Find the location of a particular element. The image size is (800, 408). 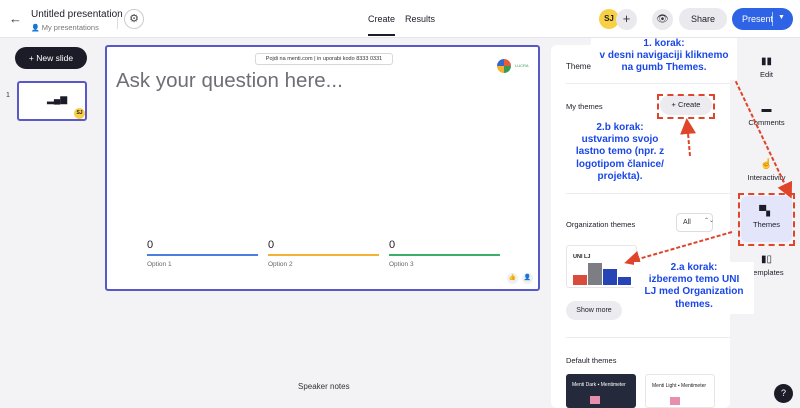

default-themes-heading: Default themes is located at coordinates (591, 360).